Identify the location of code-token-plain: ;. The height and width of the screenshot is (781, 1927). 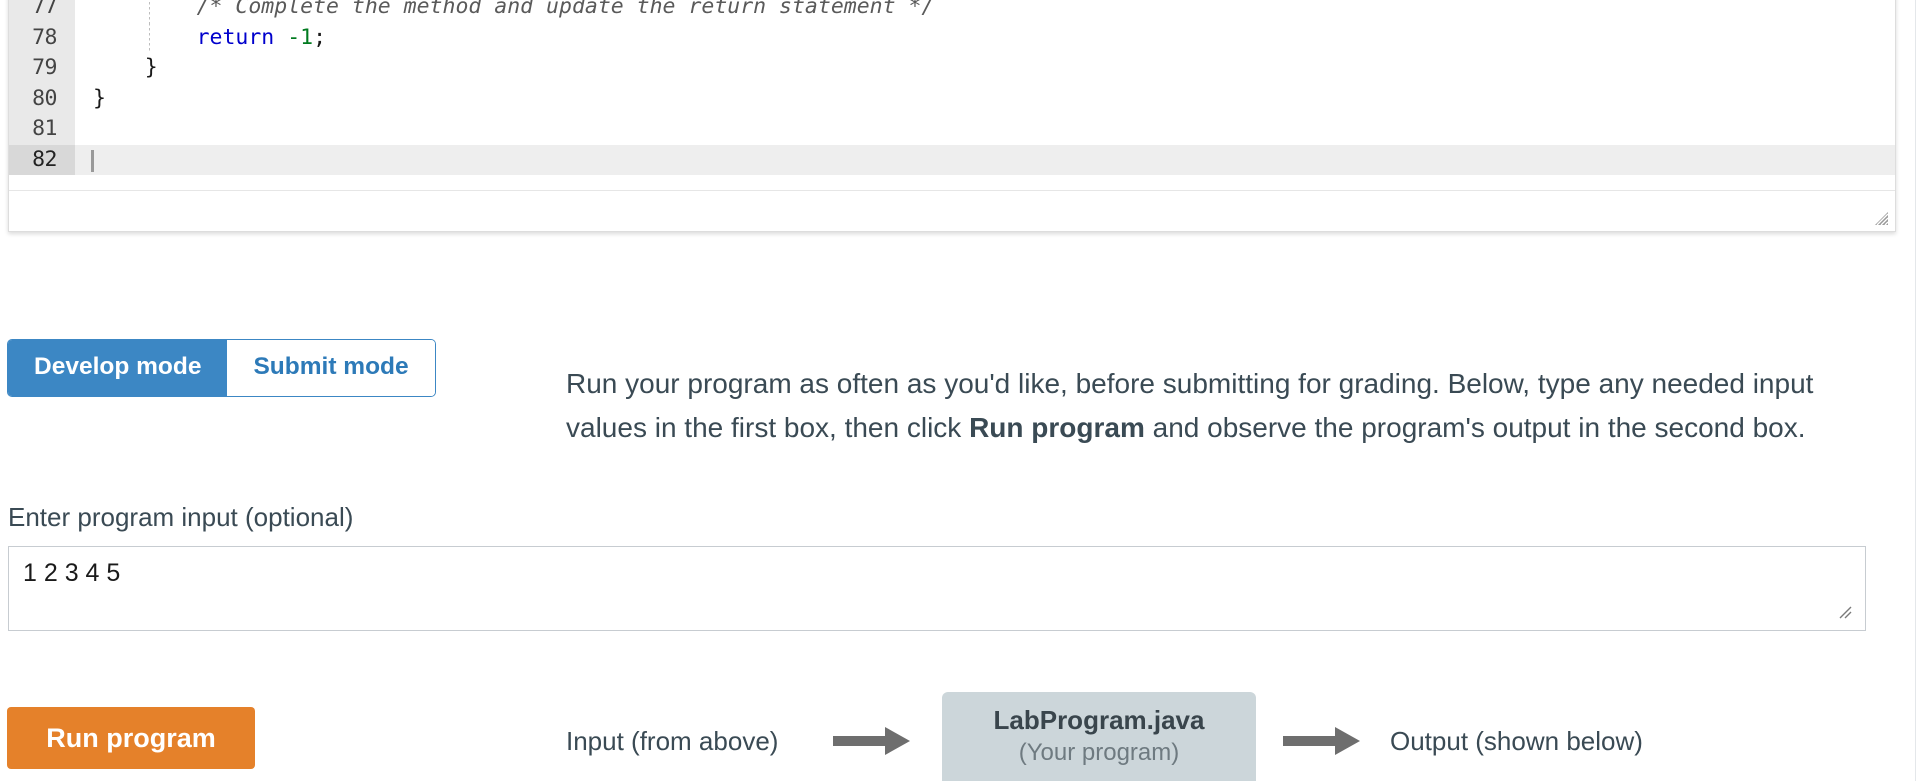
(320, 37).